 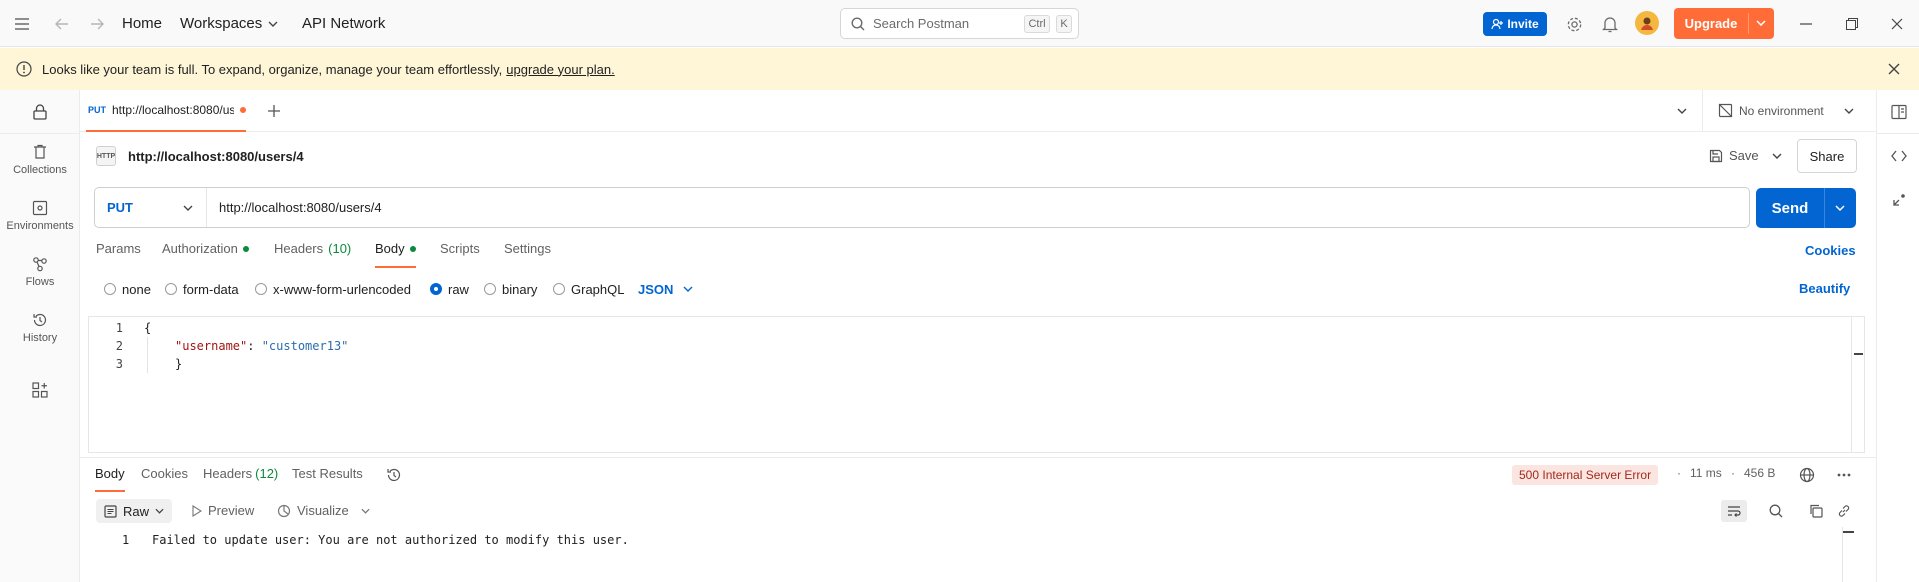 I want to click on view-raw-button: Raw, so click(x=134, y=511).